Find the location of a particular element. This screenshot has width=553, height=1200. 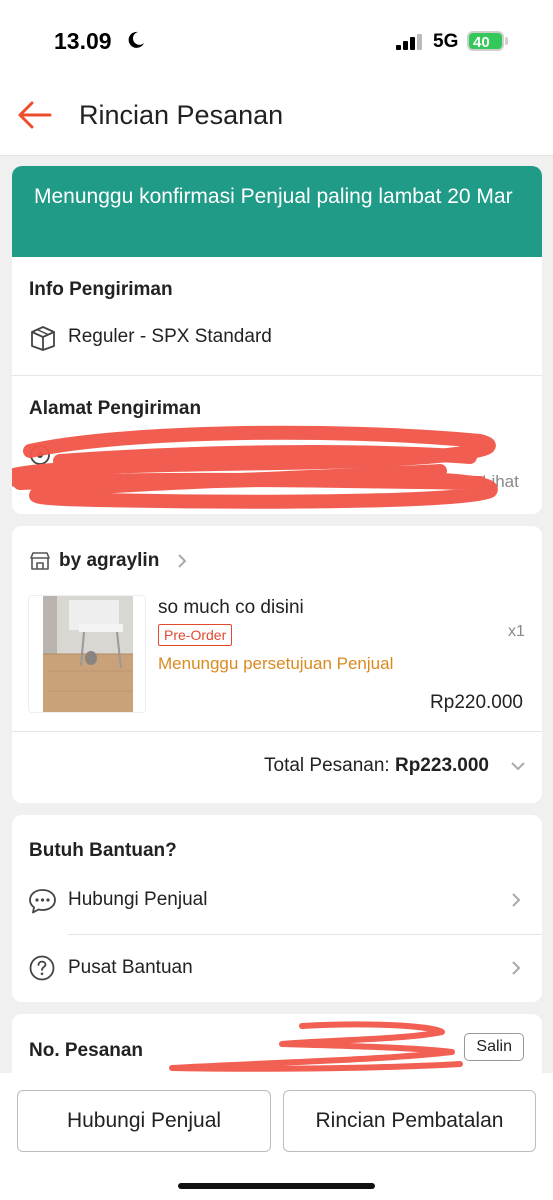

question-icon is located at coordinates (42, 968).